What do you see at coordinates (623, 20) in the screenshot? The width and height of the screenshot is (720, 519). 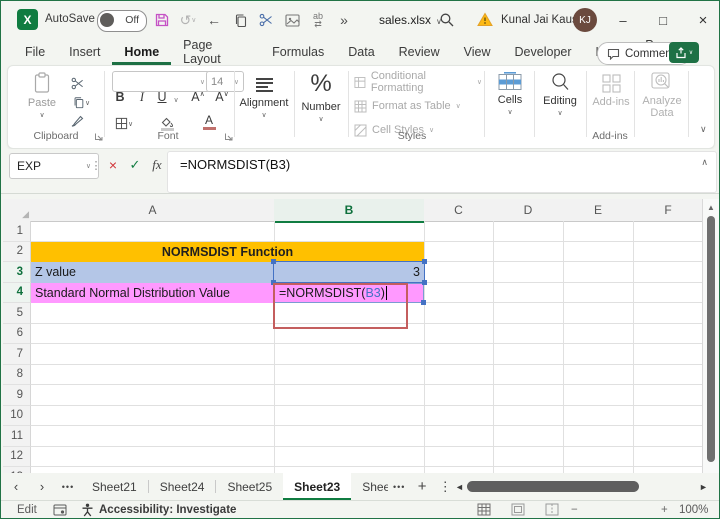 I see `minimize-button: –` at bounding box center [623, 20].